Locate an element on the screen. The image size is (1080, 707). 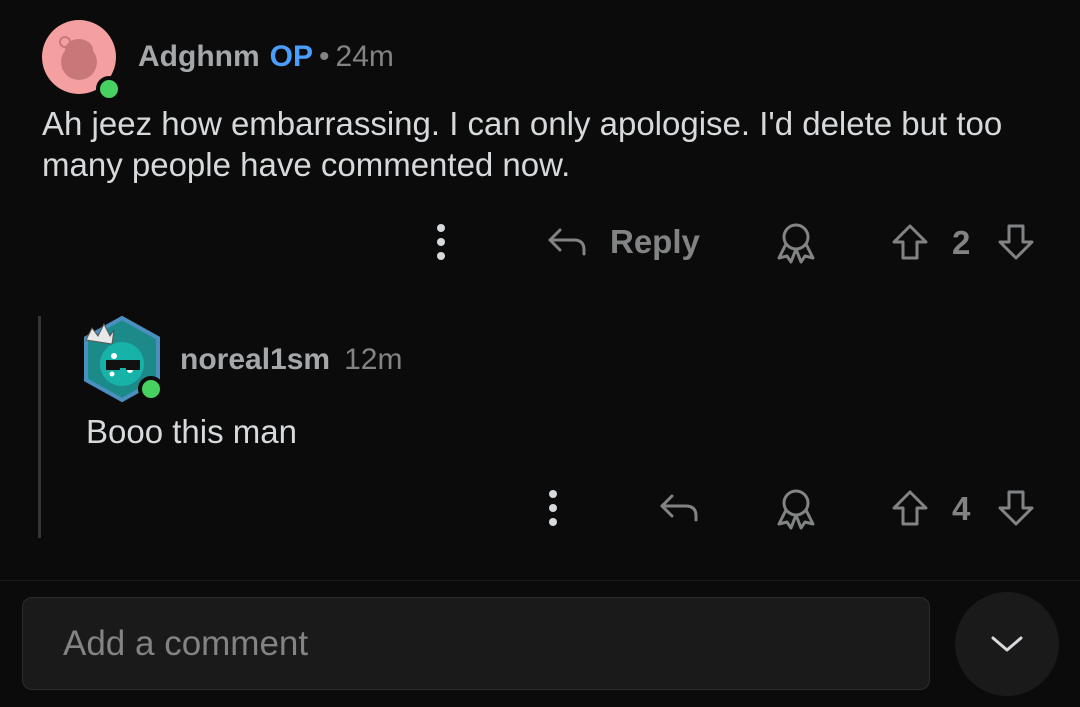
vote-count: 2 is located at coordinates (961, 243).